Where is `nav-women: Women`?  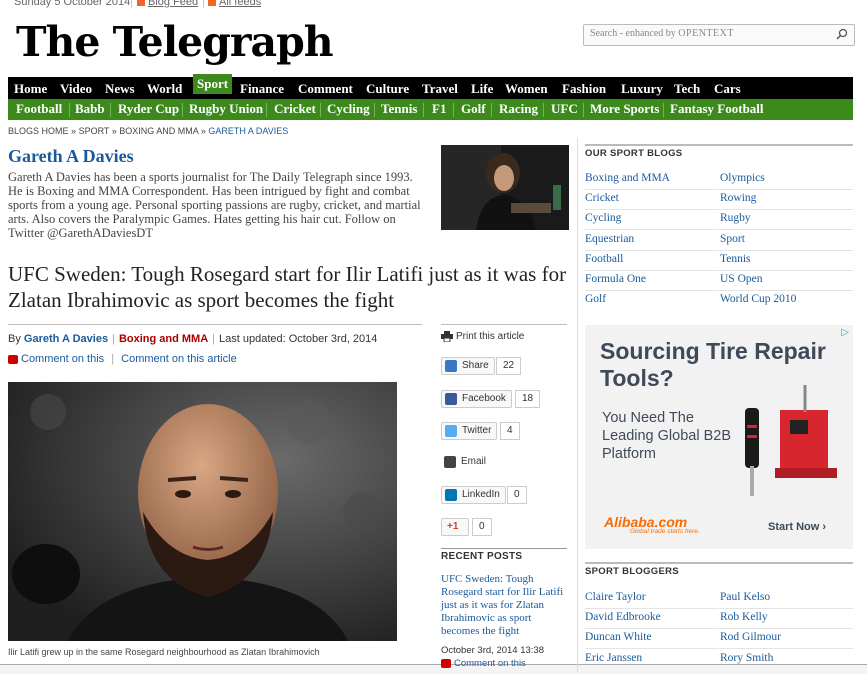 nav-women: Women is located at coordinates (526, 89).